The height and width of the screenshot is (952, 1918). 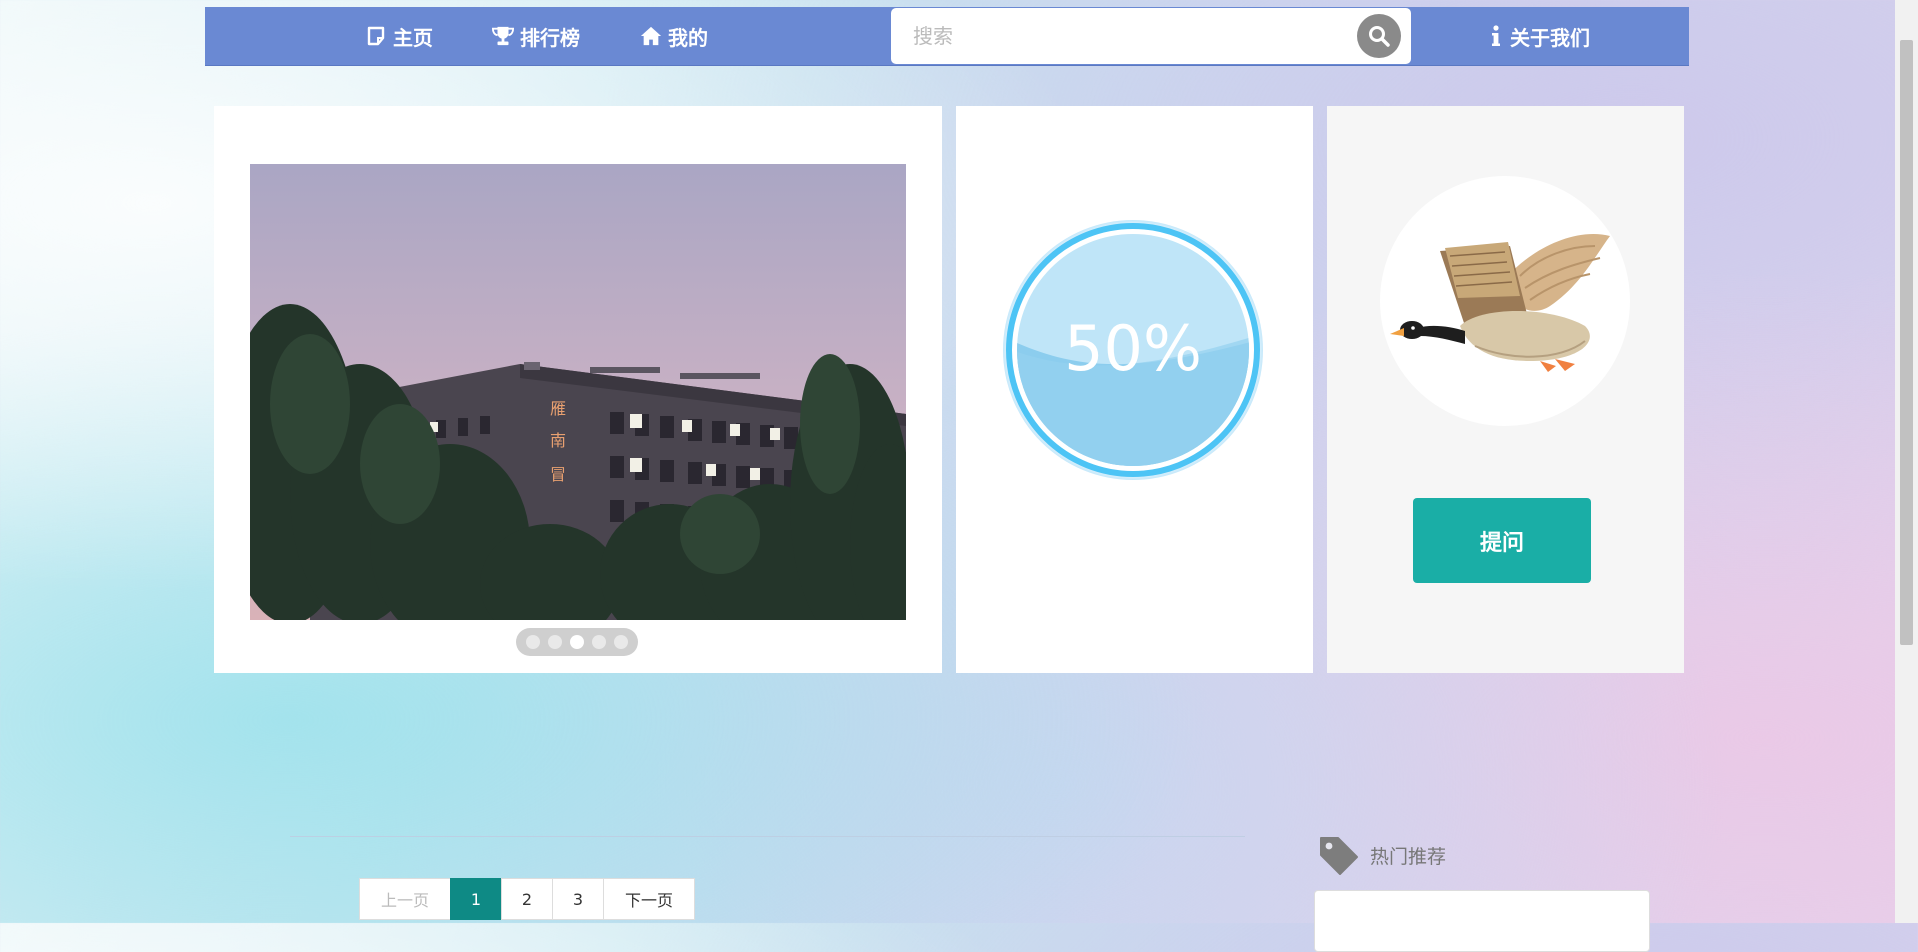 I want to click on tag-icon, so click(x=1339, y=856).